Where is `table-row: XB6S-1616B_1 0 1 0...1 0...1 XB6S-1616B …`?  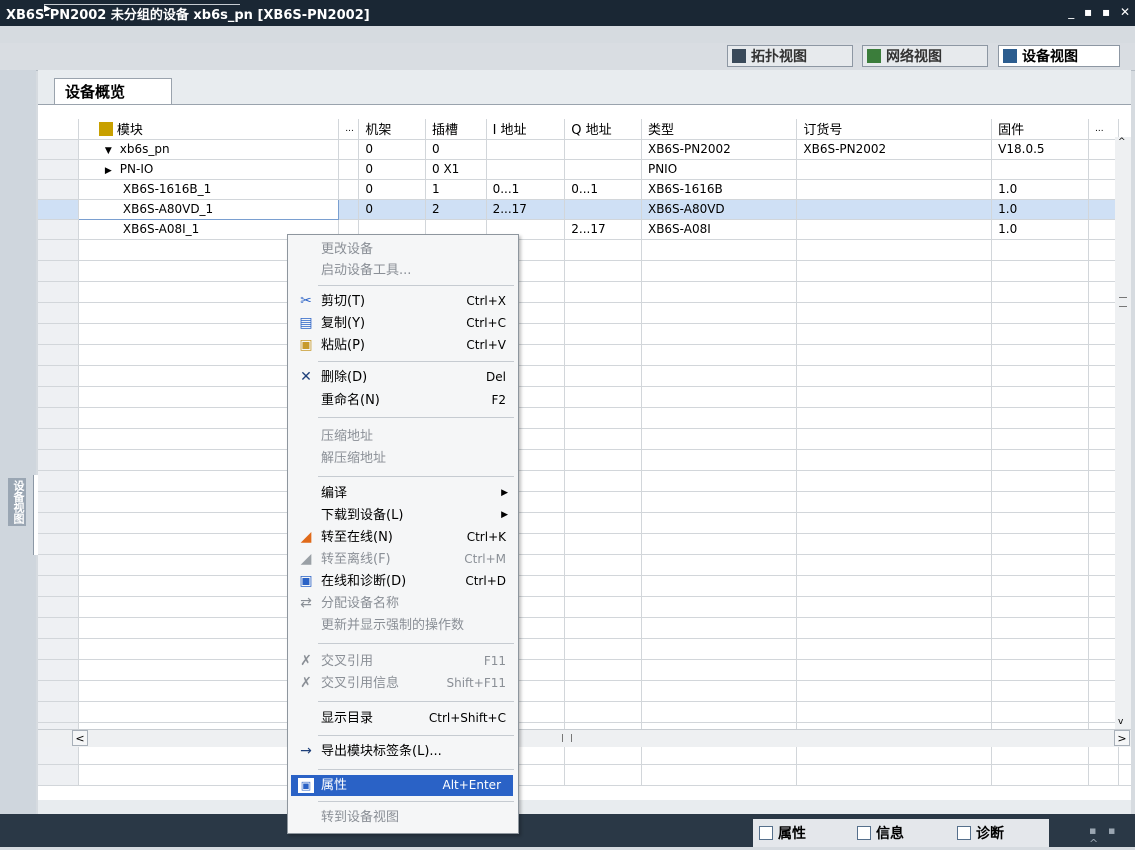
table-row: XB6S-1616B_1 0 1 0...1 0...1 XB6S-1616B … is located at coordinates (584, 189).